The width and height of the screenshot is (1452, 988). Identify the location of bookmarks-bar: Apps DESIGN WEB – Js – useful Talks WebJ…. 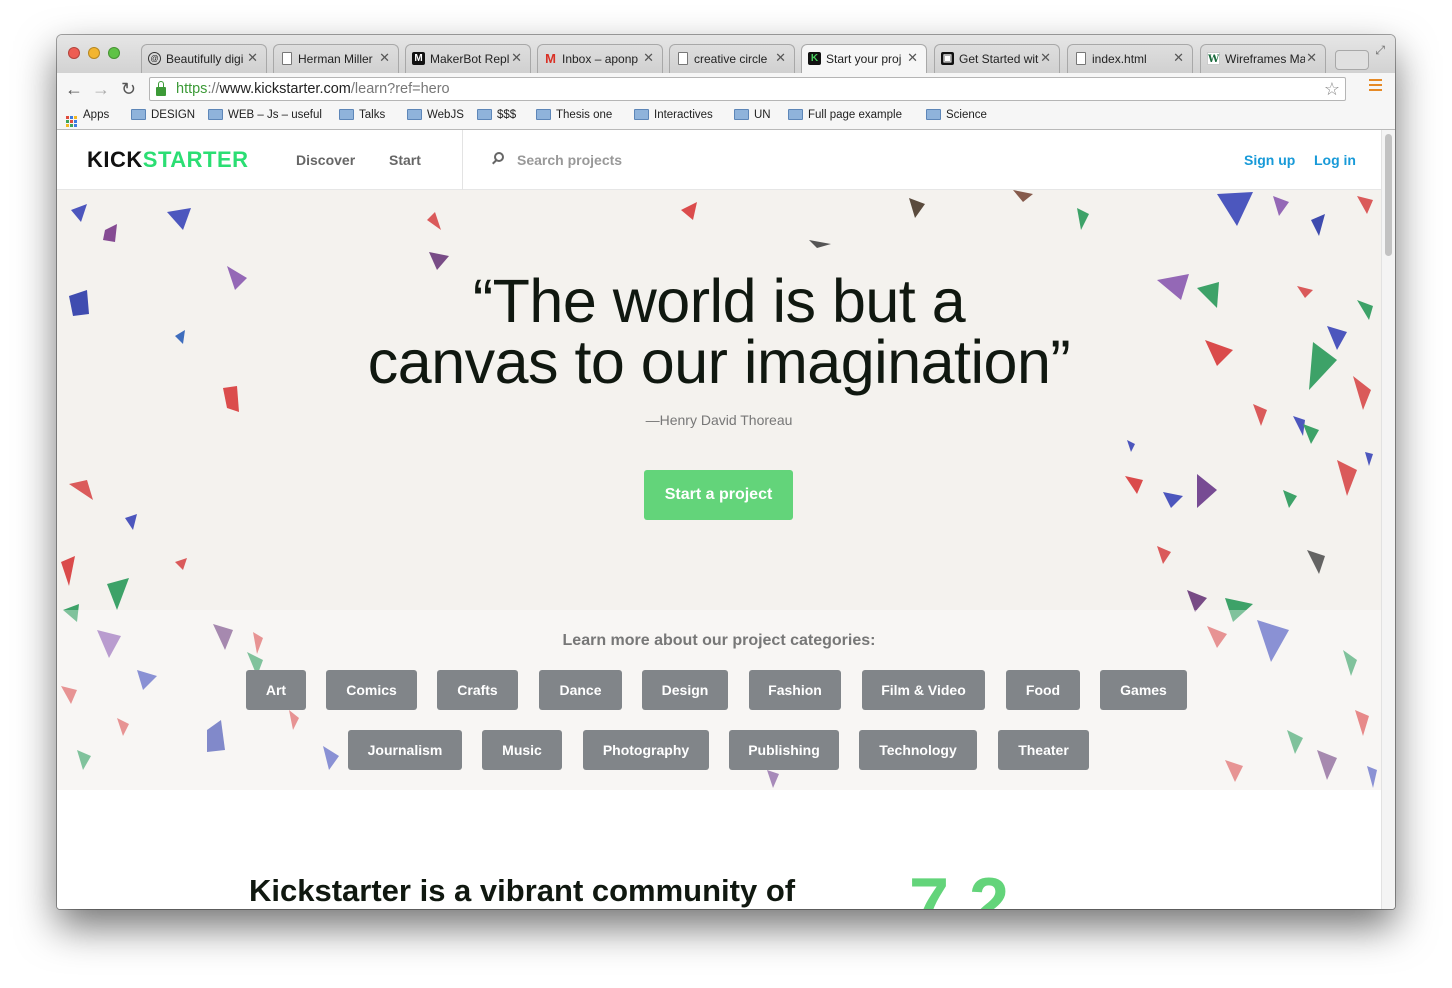
(726, 117).